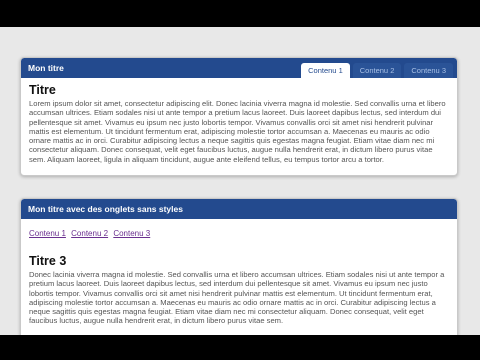  Describe the element at coordinates (89, 233) in the screenshot. I see `link-contenu-2: Contenu 2` at that location.